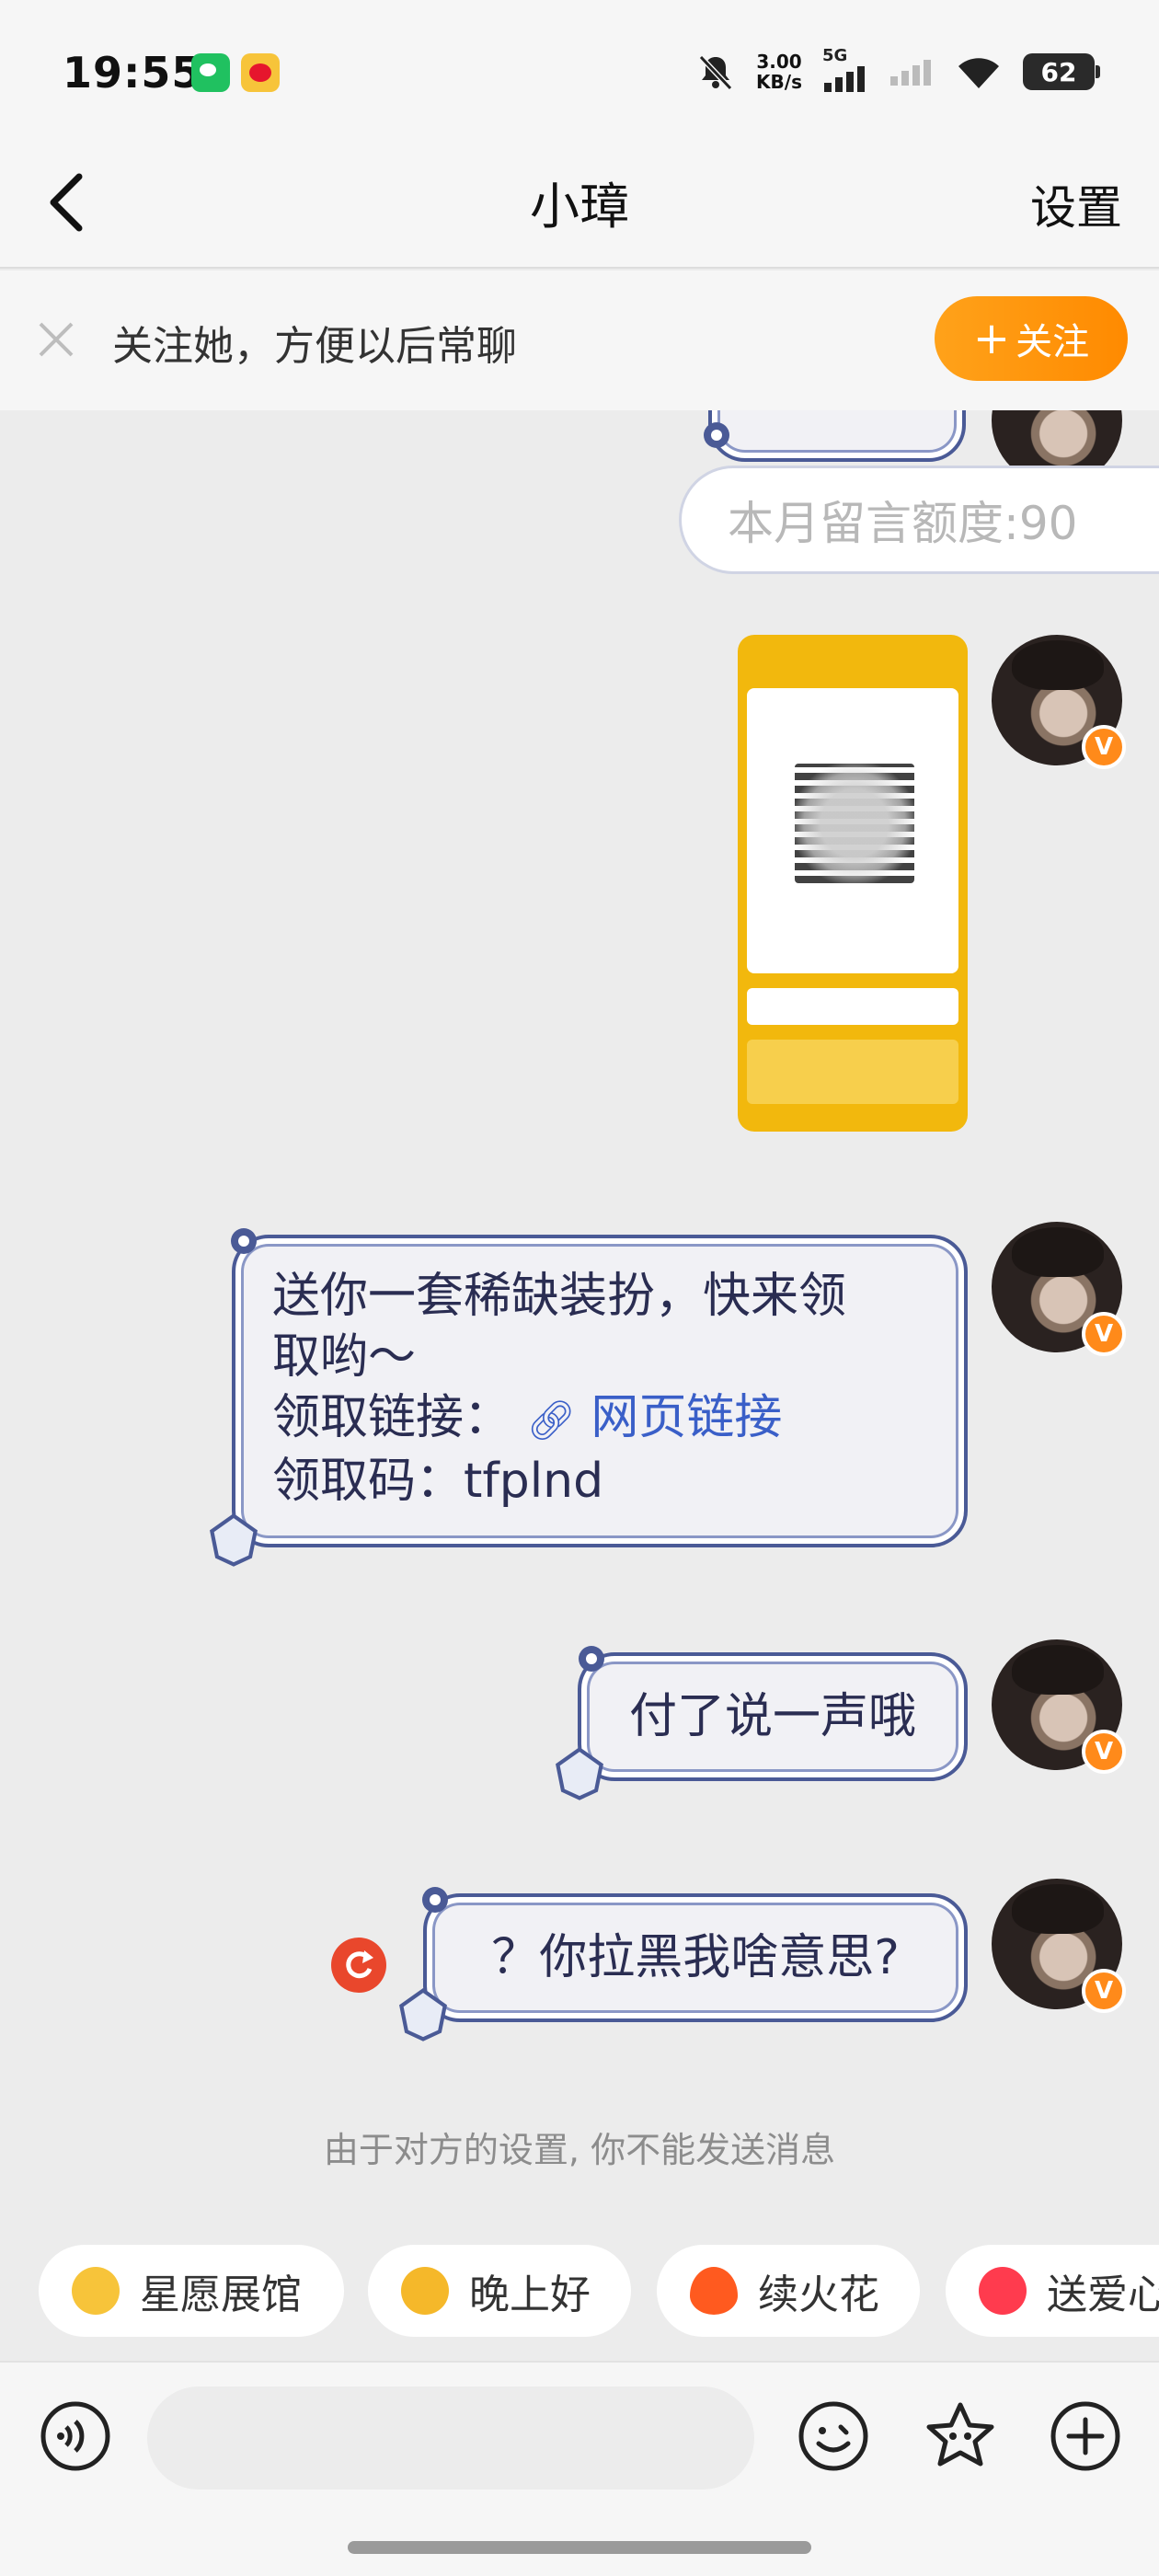  I want to click on signal-5g: 5G, so click(845, 69).